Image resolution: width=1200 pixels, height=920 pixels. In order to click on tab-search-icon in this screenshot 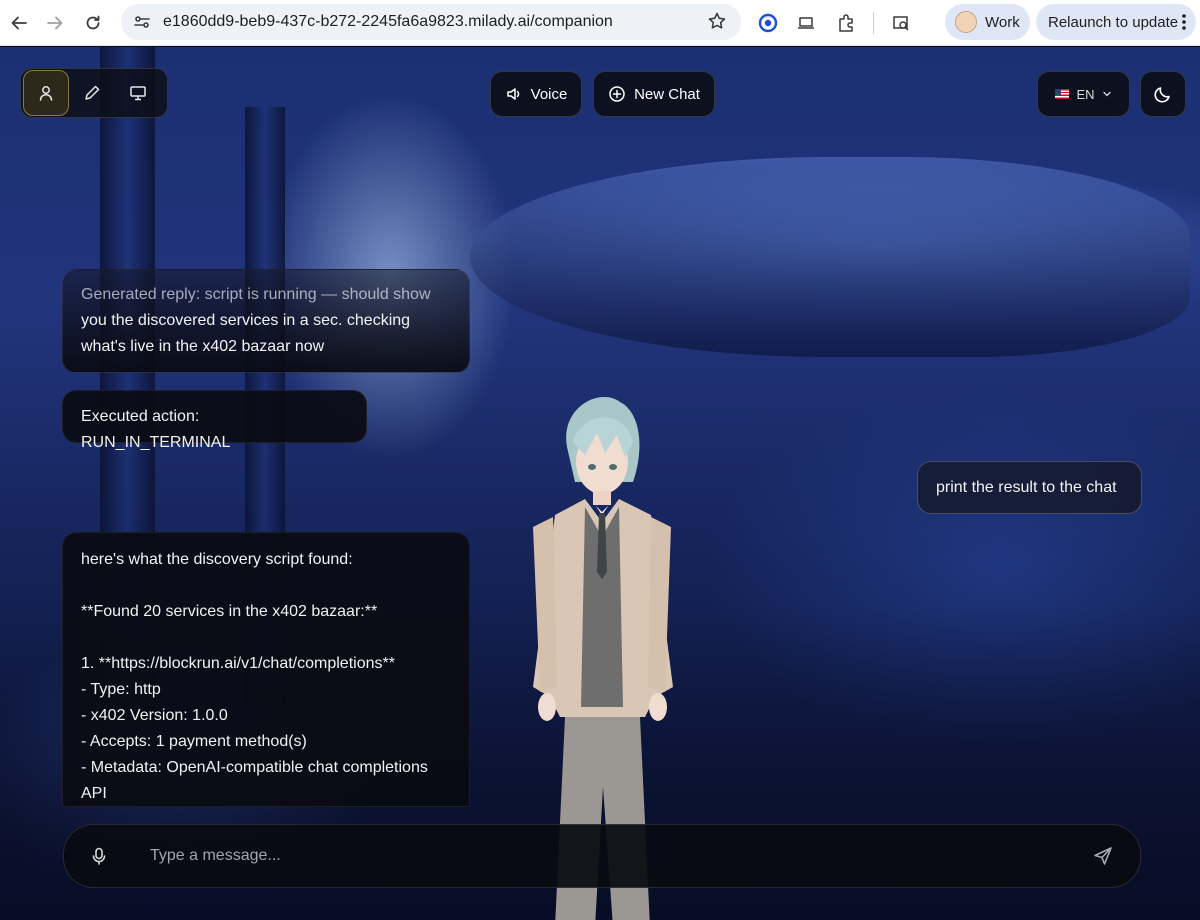, I will do `click(901, 23)`.